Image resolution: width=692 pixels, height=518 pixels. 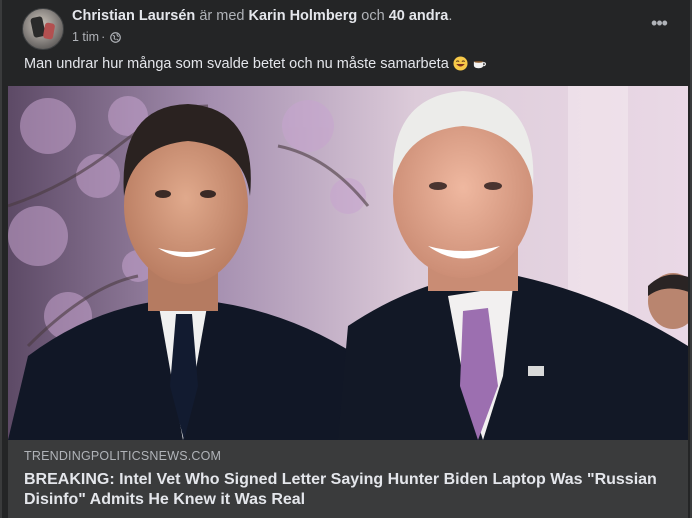 I want to click on avatar-figure, so click(x=49, y=31).